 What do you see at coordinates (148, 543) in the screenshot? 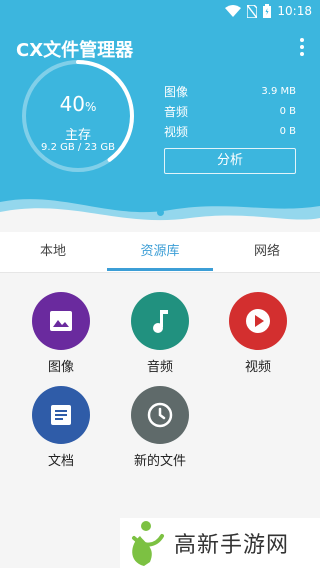
I see `watermark-logo-icon` at bounding box center [148, 543].